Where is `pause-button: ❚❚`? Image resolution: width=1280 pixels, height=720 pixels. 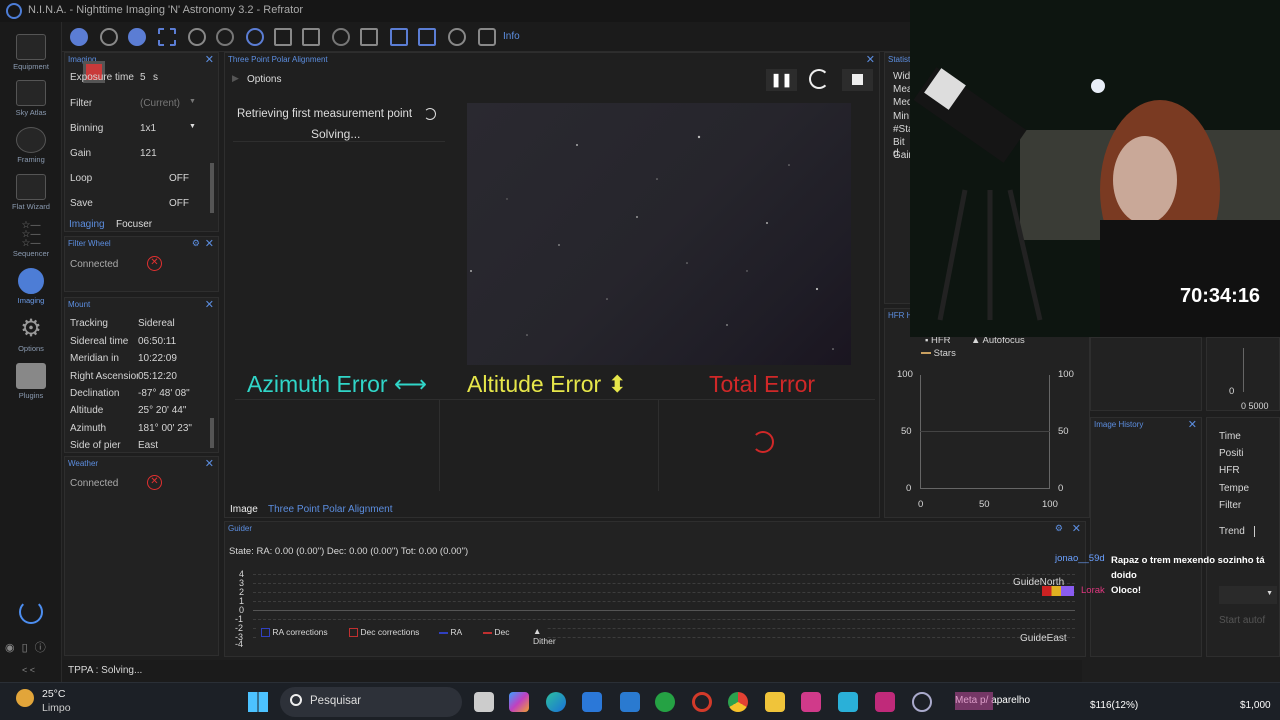
pause-button: ❚❚ is located at coordinates (781, 80).